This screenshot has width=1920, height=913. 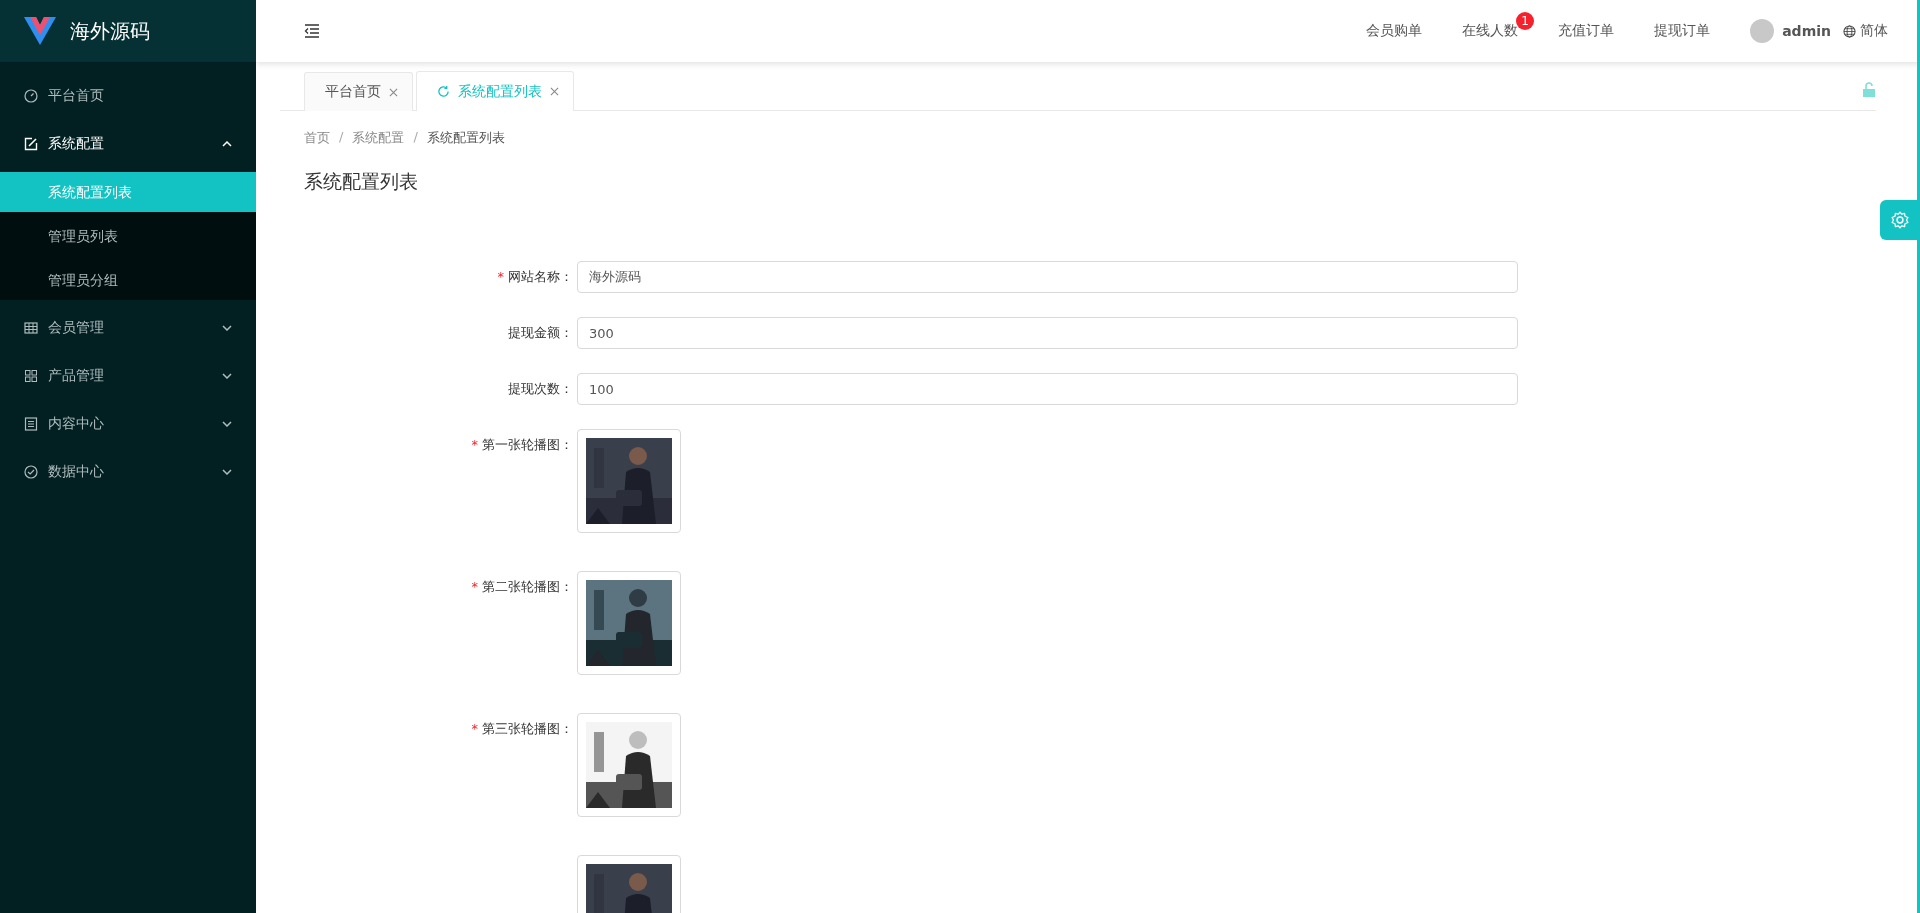 I want to click on gauge-icon, so click(x=31, y=96).